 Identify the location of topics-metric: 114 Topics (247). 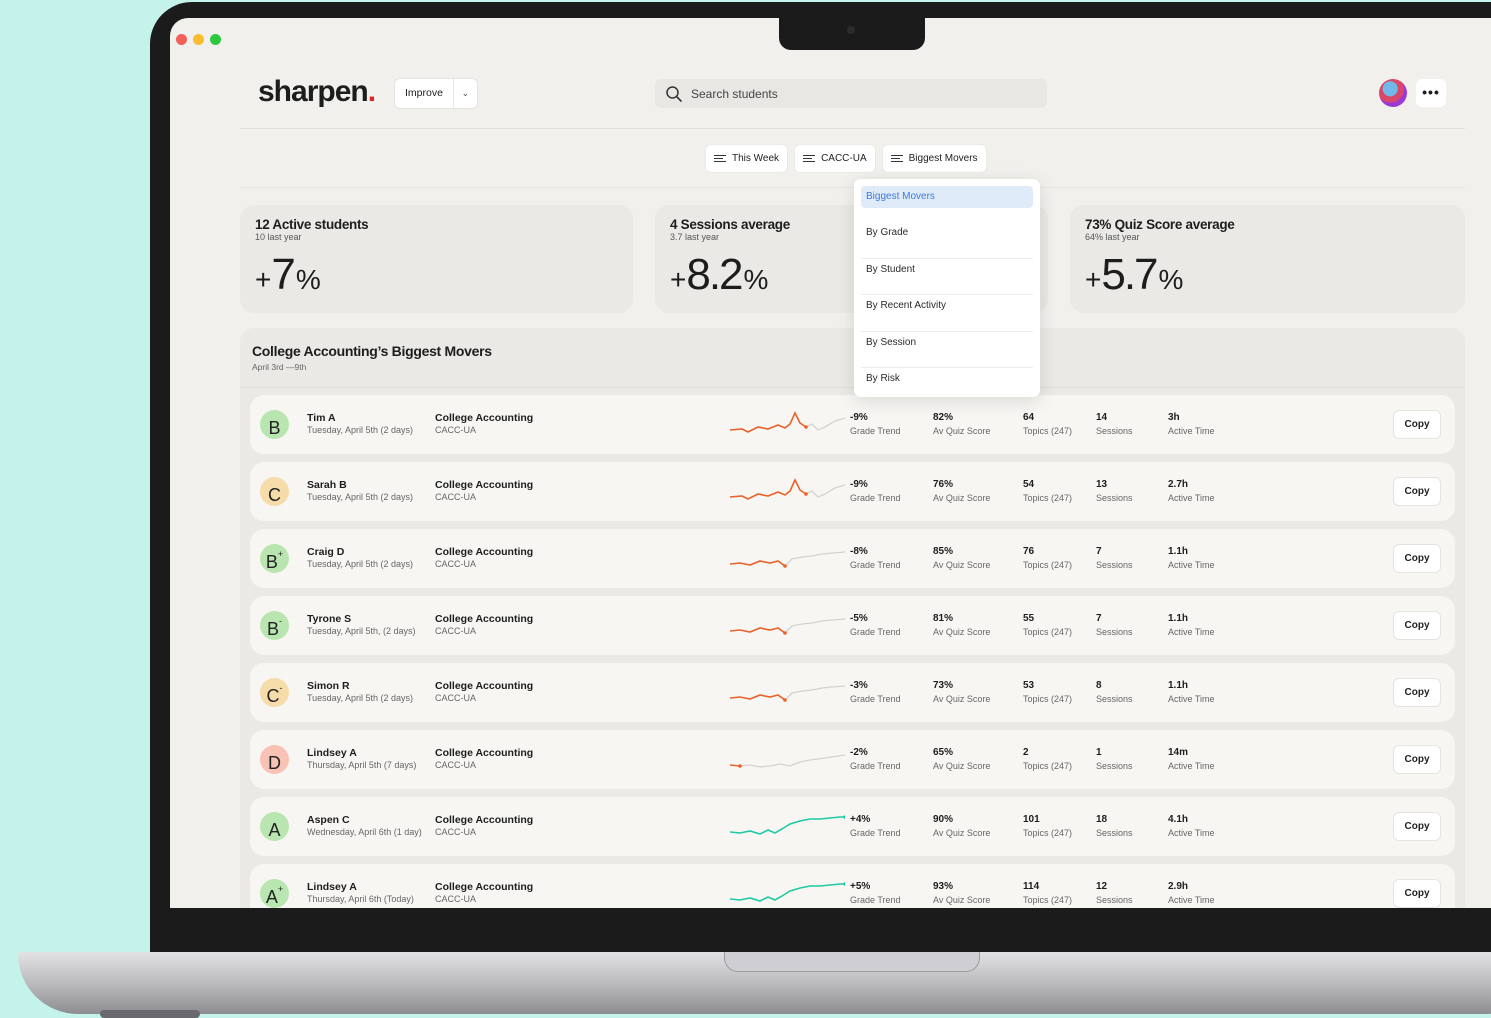
(1047, 893).